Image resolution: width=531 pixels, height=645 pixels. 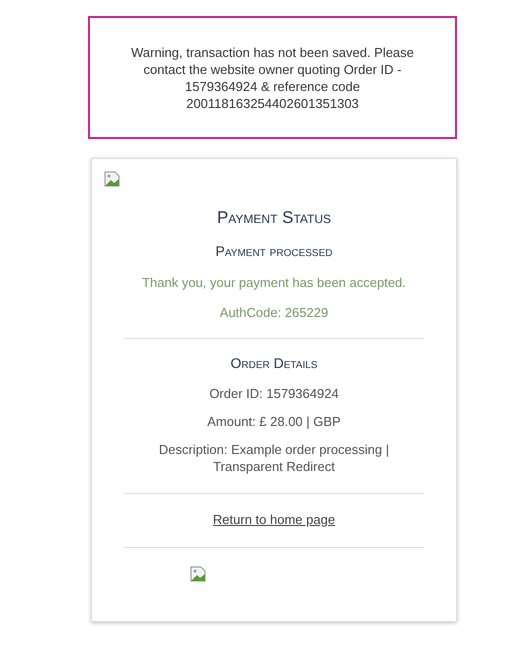 I want to click on order-details-heading: Order Details, so click(x=274, y=363).